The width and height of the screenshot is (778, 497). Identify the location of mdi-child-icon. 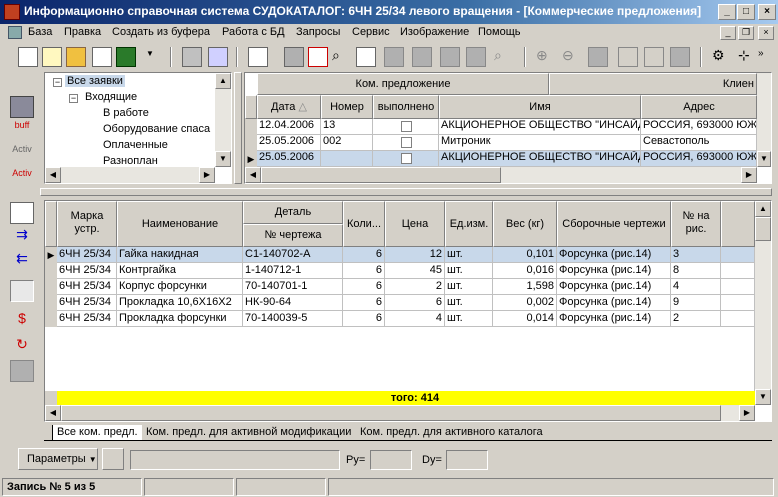
(15, 32).